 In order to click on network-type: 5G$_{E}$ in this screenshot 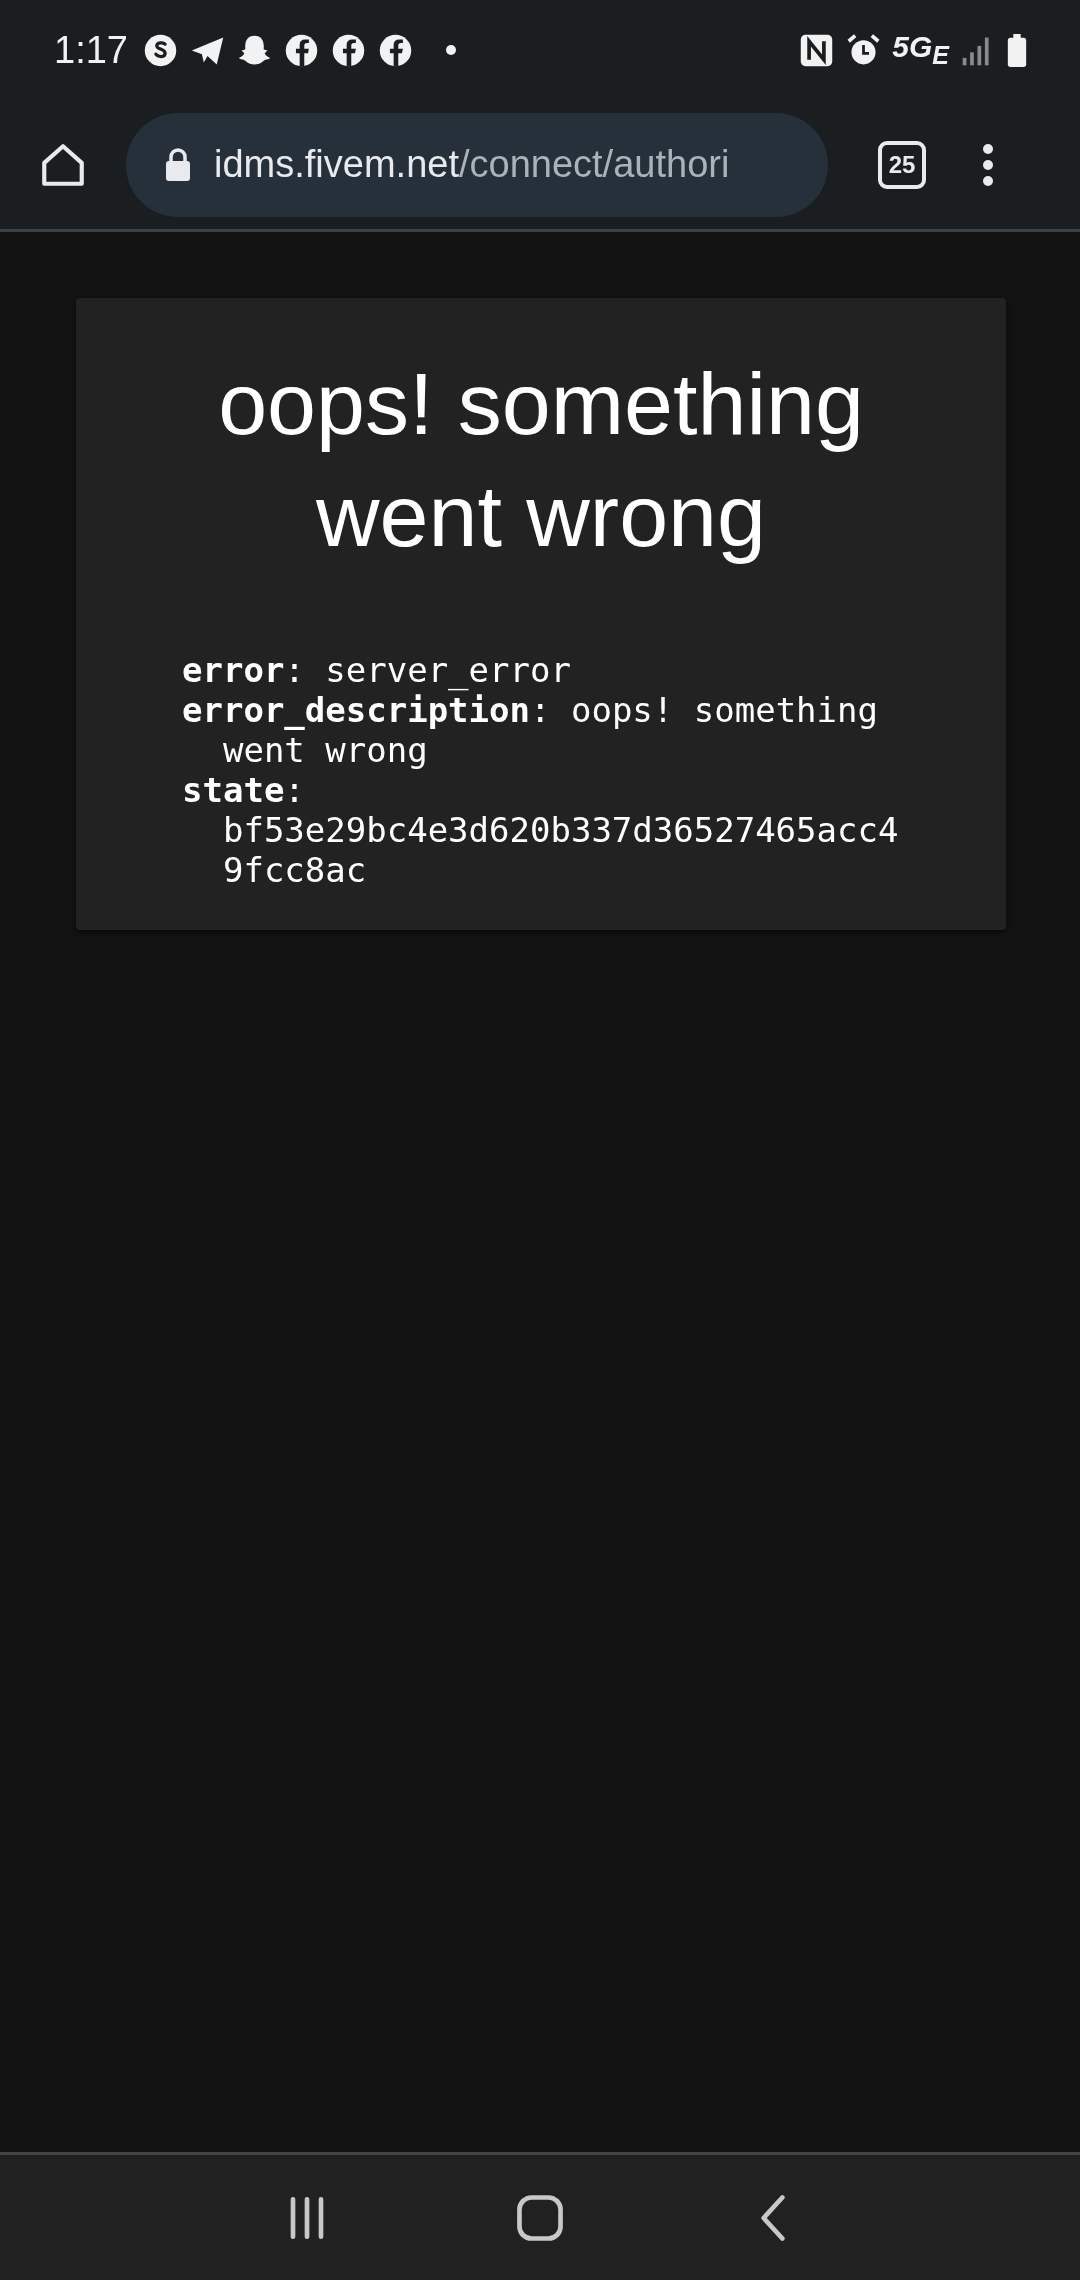, I will do `click(920, 50)`.